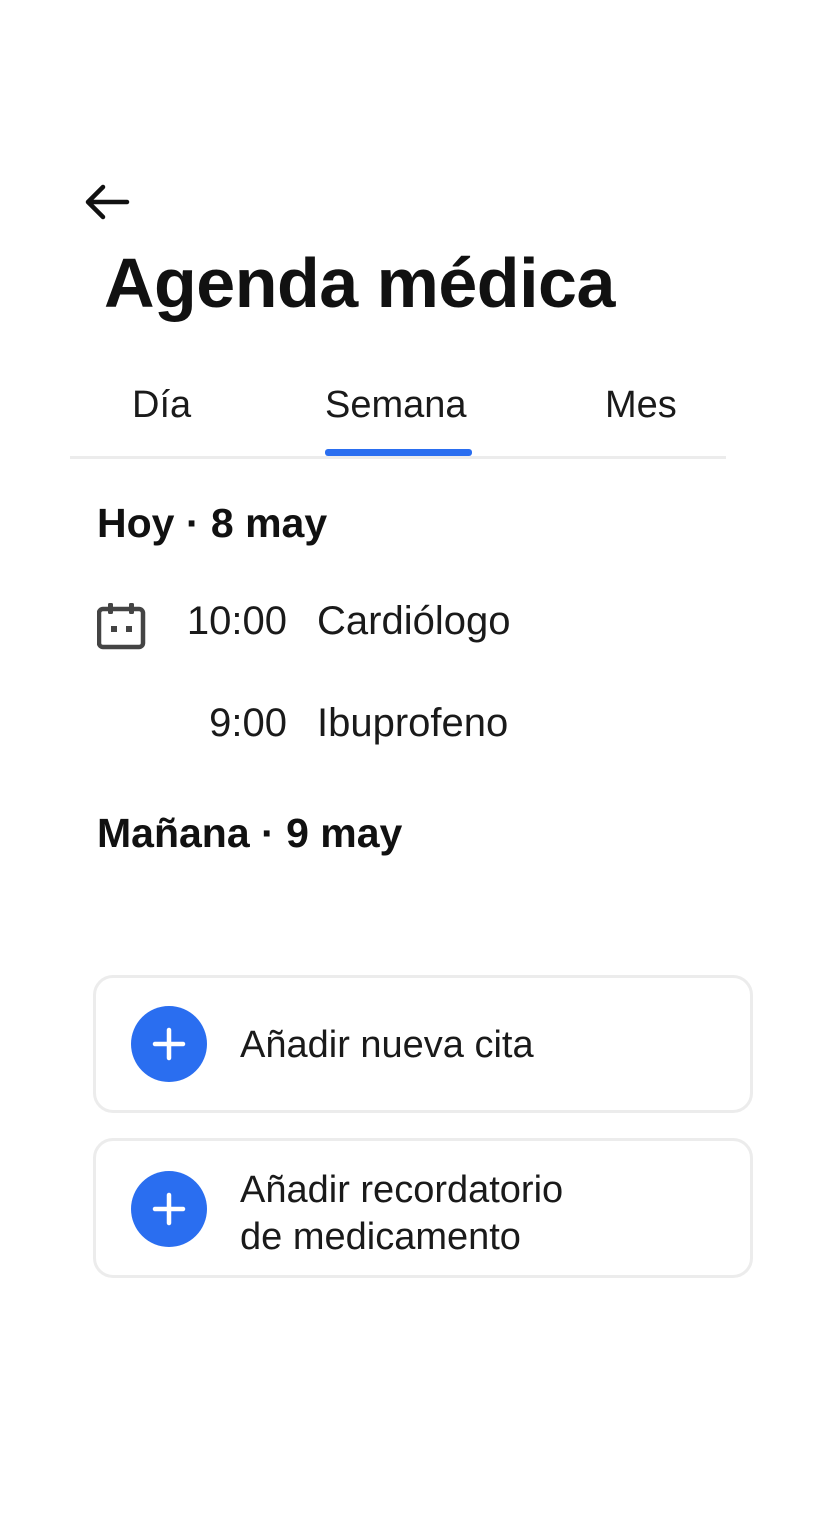  What do you see at coordinates (402, 1213) in the screenshot?
I see `add-medication-reminder-label: Añadir recordatorio de medicamento` at bounding box center [402, 1213].